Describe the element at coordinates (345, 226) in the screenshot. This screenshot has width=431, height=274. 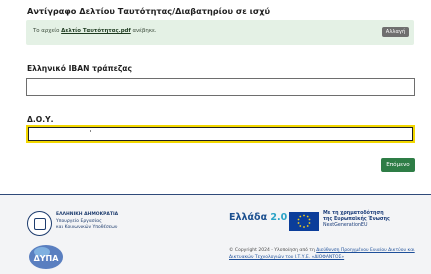
I see `eu-line-3: NextGenerationEU` at that location.